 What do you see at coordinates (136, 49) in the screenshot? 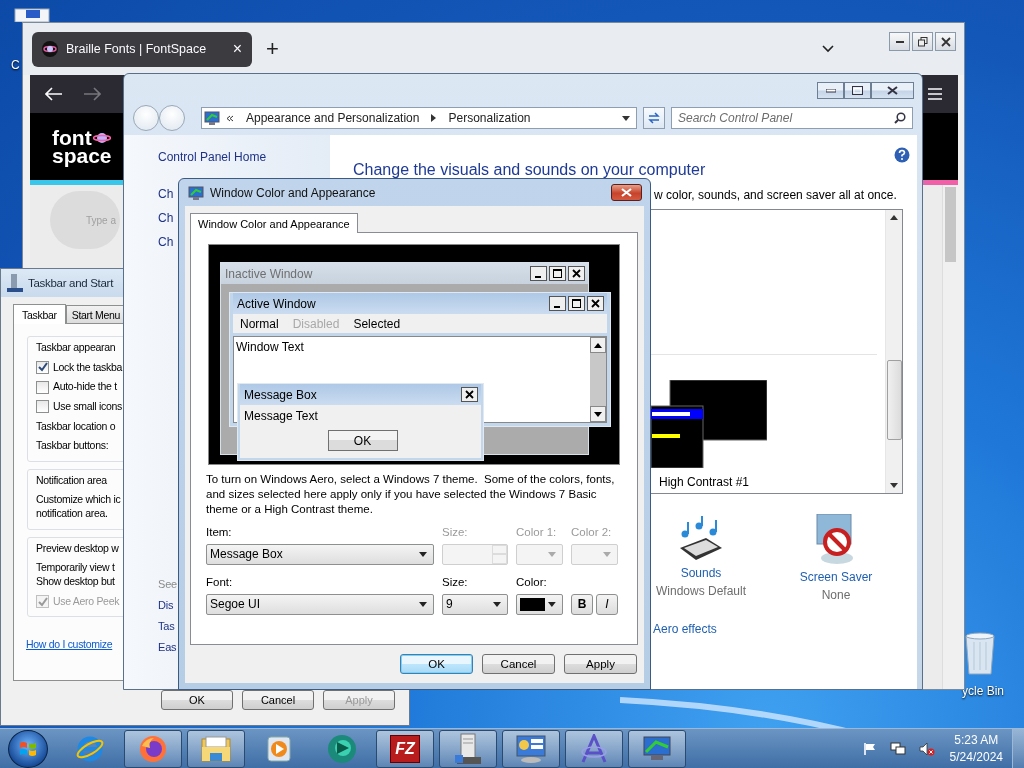
I see `tab-title: Braille Fonts | FontSpace` at bounding box center [136, 49].